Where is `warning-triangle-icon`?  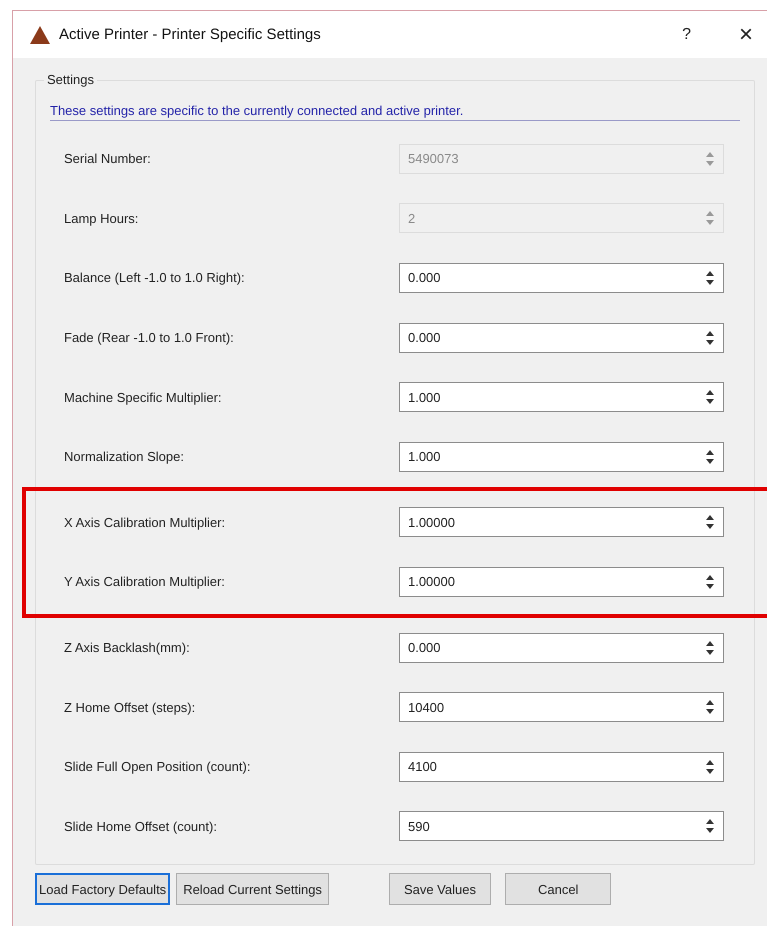 warning-triangle-icon is located at coordinates (40, 34).